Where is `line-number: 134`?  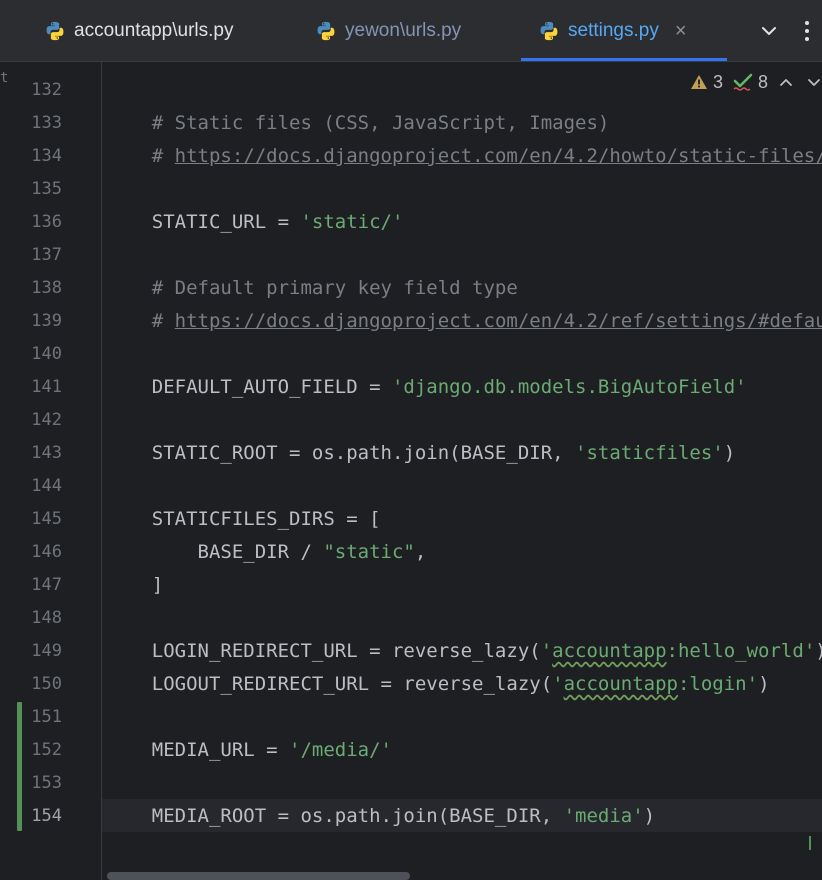 line-number: 134 is located at coordinates (46, 156).